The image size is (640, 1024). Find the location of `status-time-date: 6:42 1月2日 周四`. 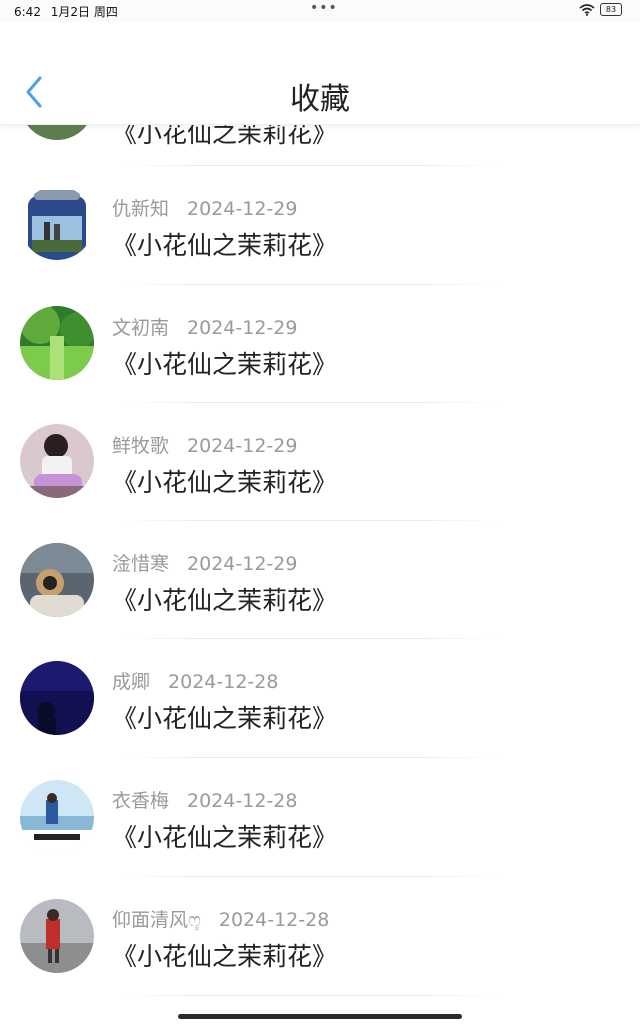

status-time-date: 6:42 1月2日 周四 is located at coordinates (66, 11).